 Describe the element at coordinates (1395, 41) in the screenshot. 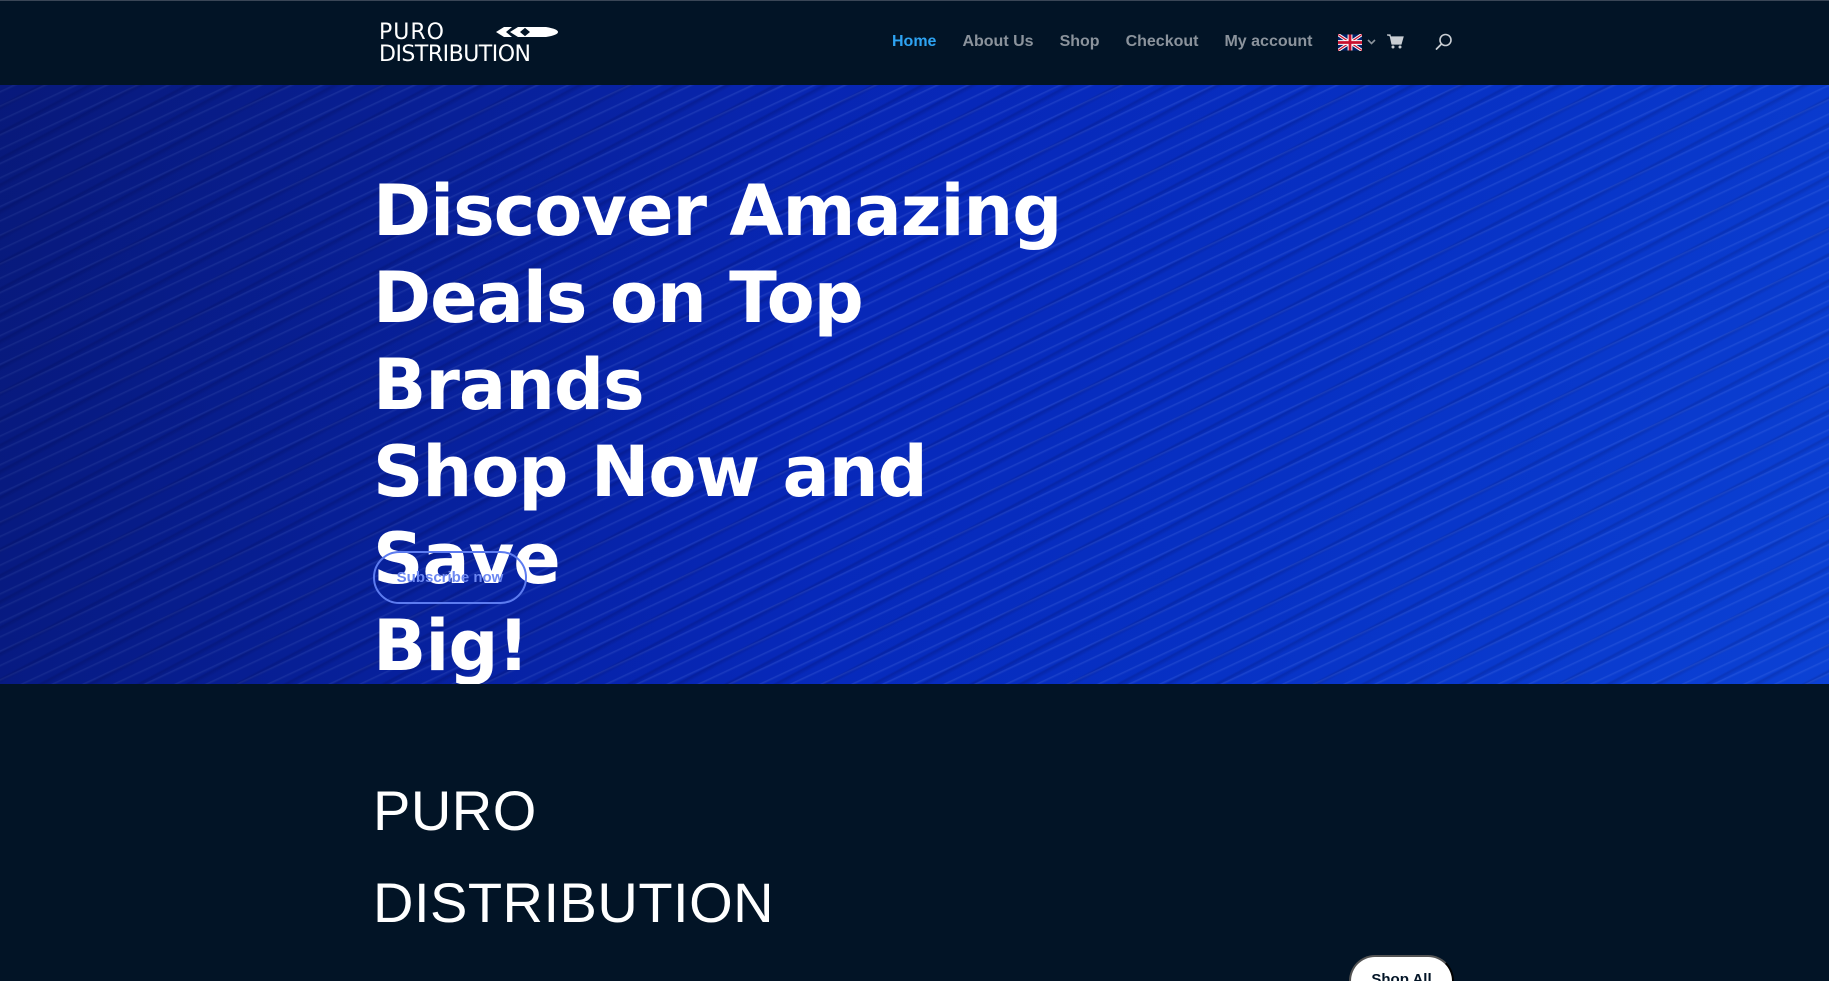

I see `cart-icon` at that location.